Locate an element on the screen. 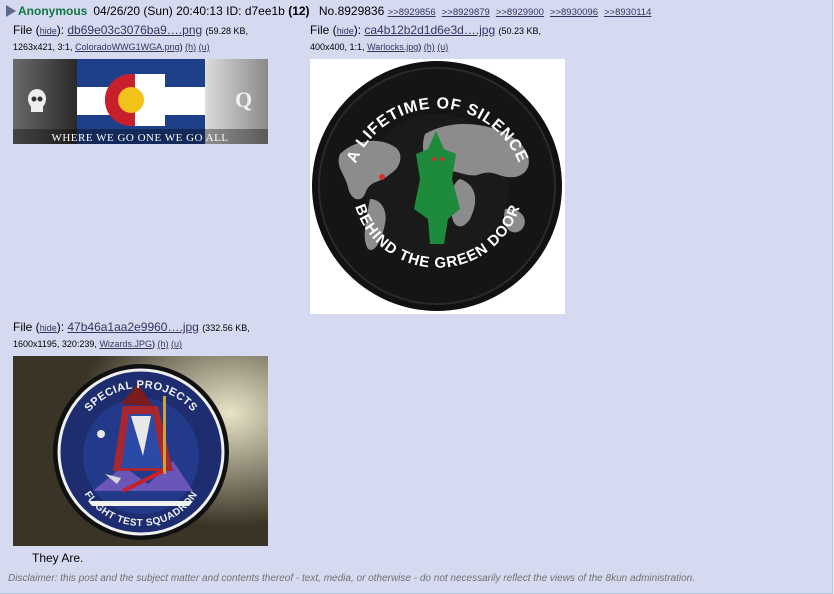 The height and width of the screenshot is (594, 834). file-dimensions: 1263x421, 3:1, is located at coordinates (43, 47).